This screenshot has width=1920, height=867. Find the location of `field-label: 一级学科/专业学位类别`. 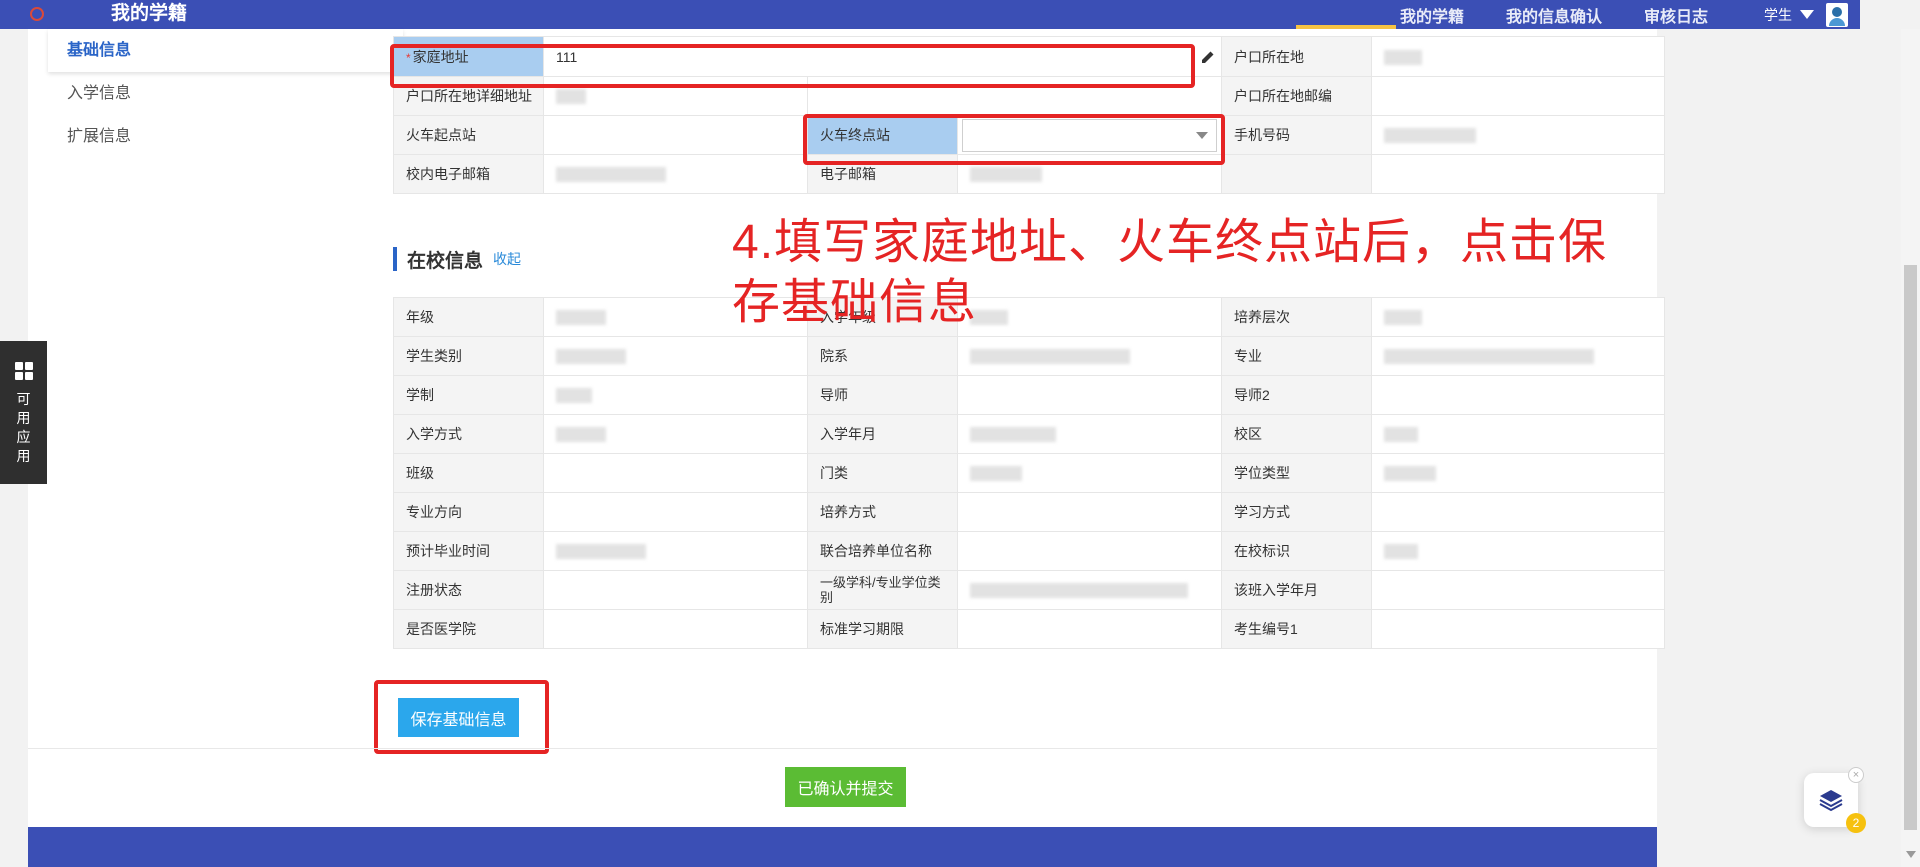

field-label: 一级学科/专业学位类别 is located at coordinates (882, 590).